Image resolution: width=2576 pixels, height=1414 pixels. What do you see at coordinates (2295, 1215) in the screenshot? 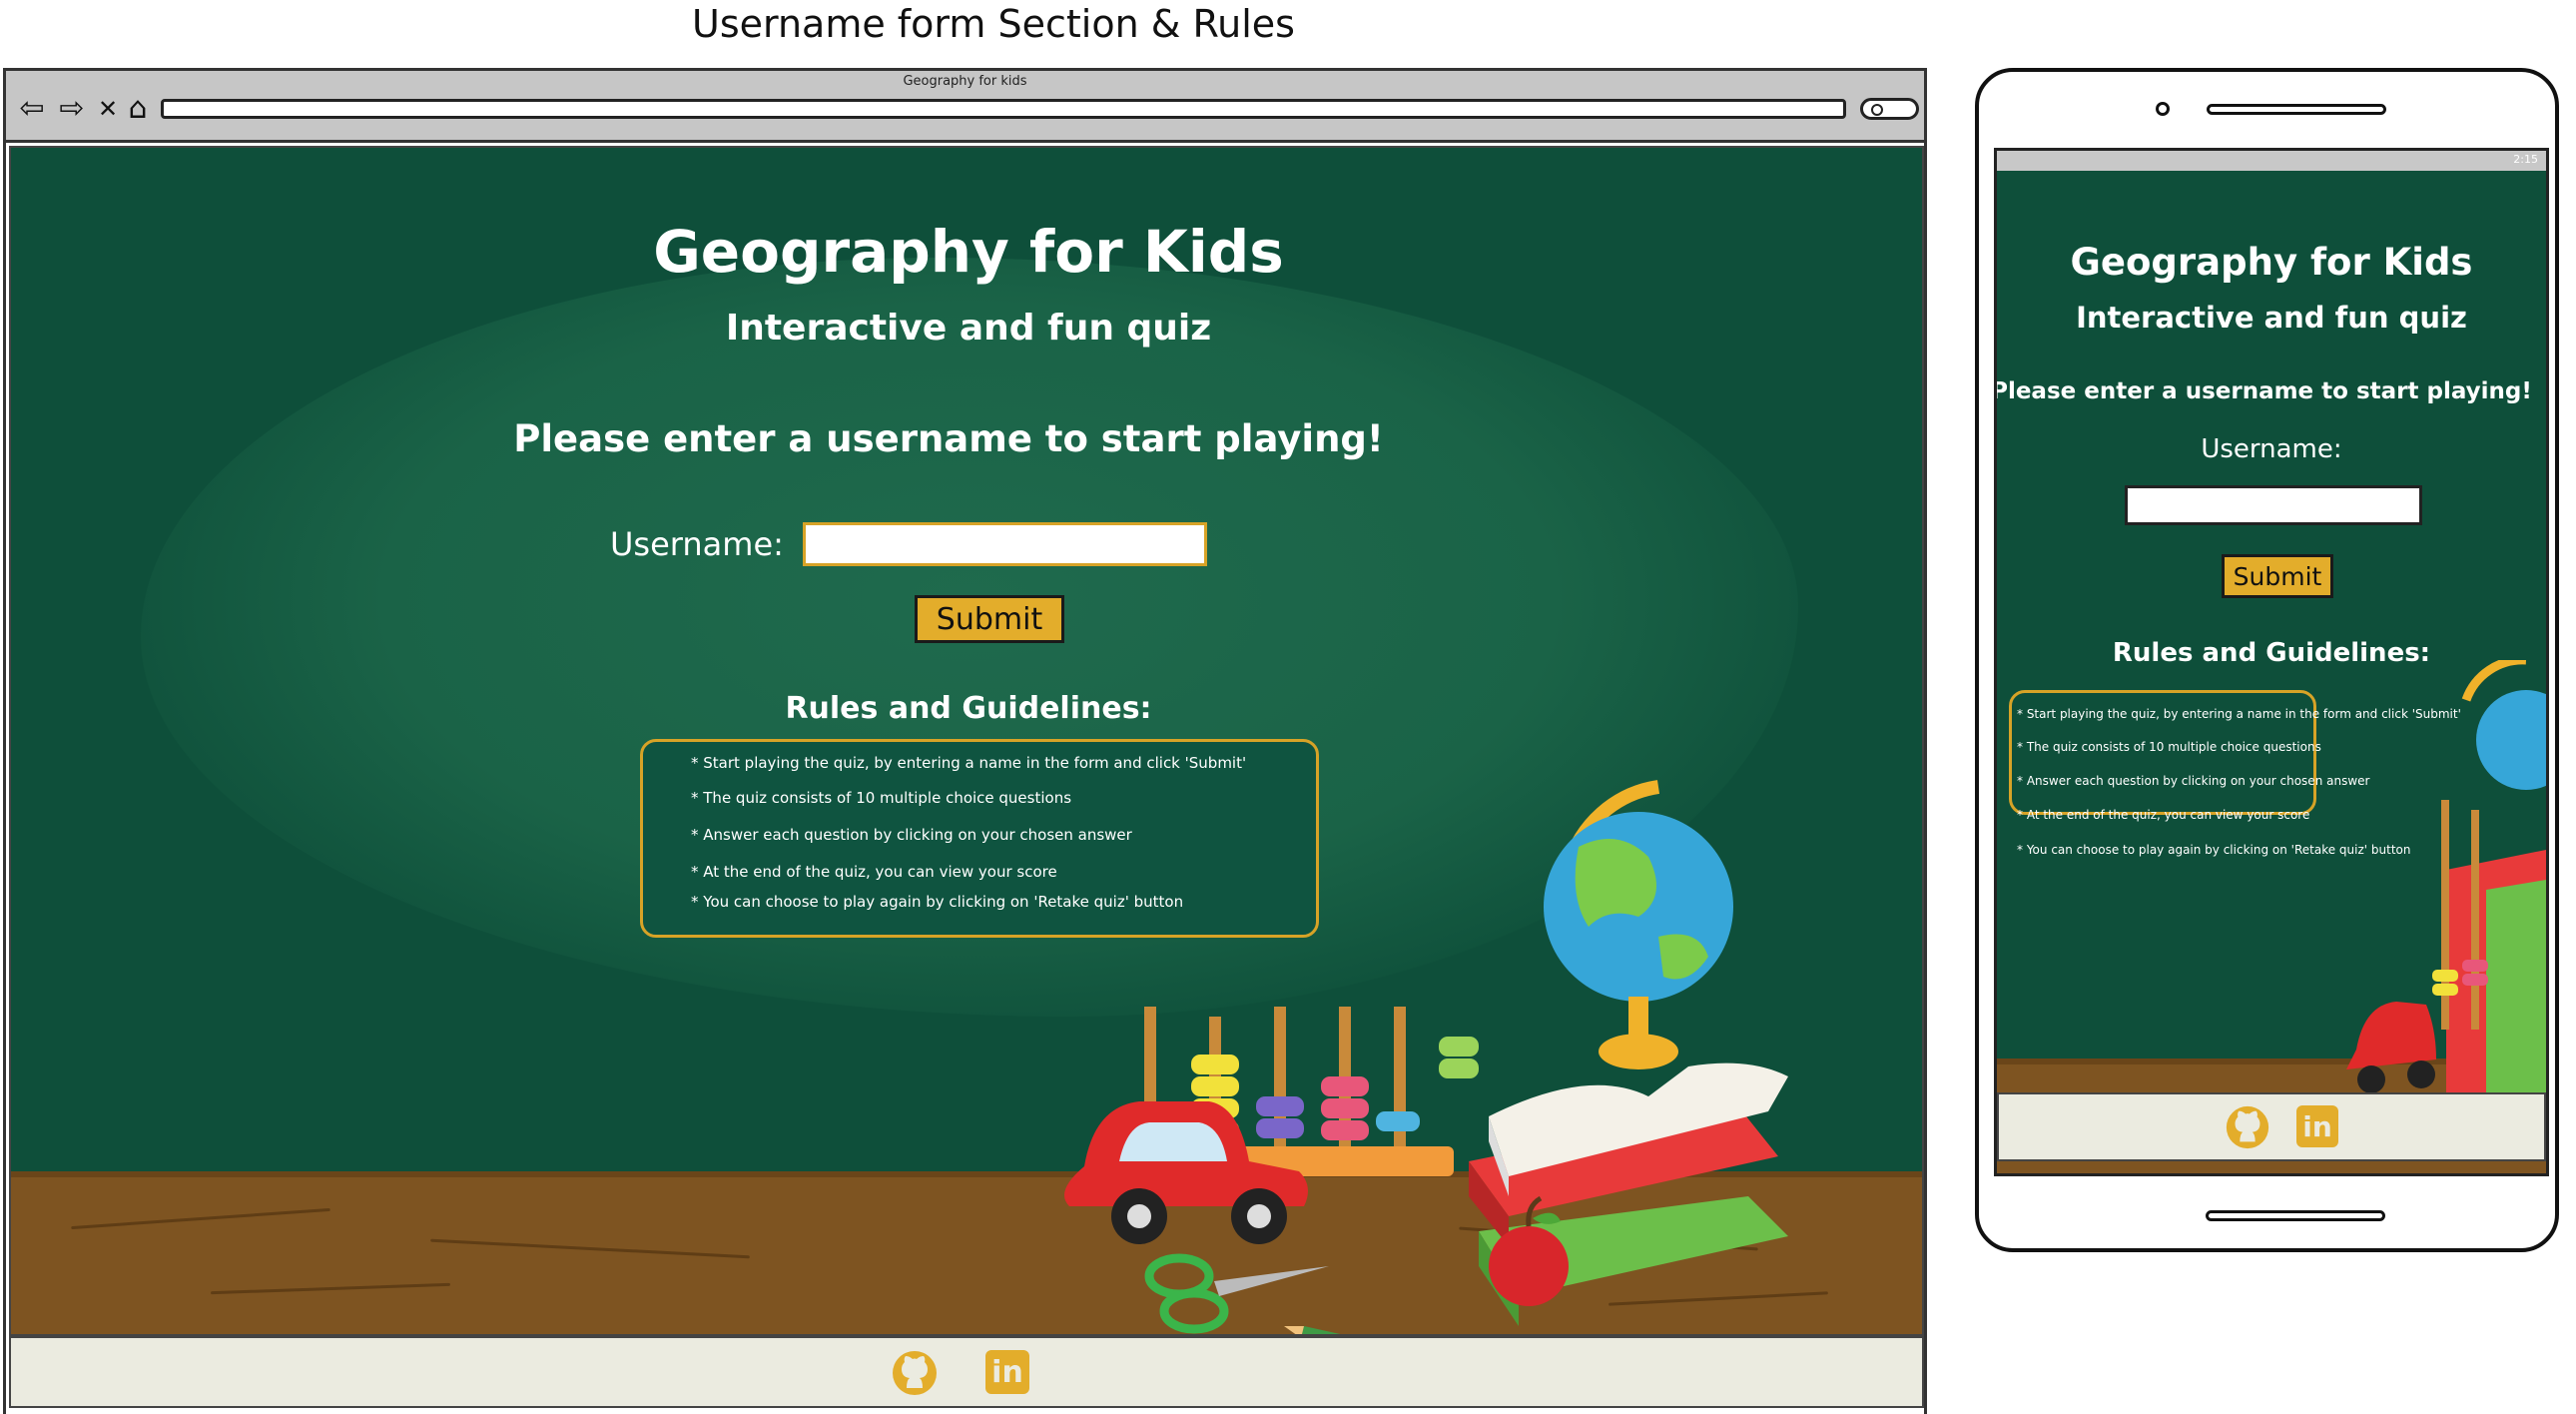
I see `phone-home-button` at bounding box center [2295, 1215].